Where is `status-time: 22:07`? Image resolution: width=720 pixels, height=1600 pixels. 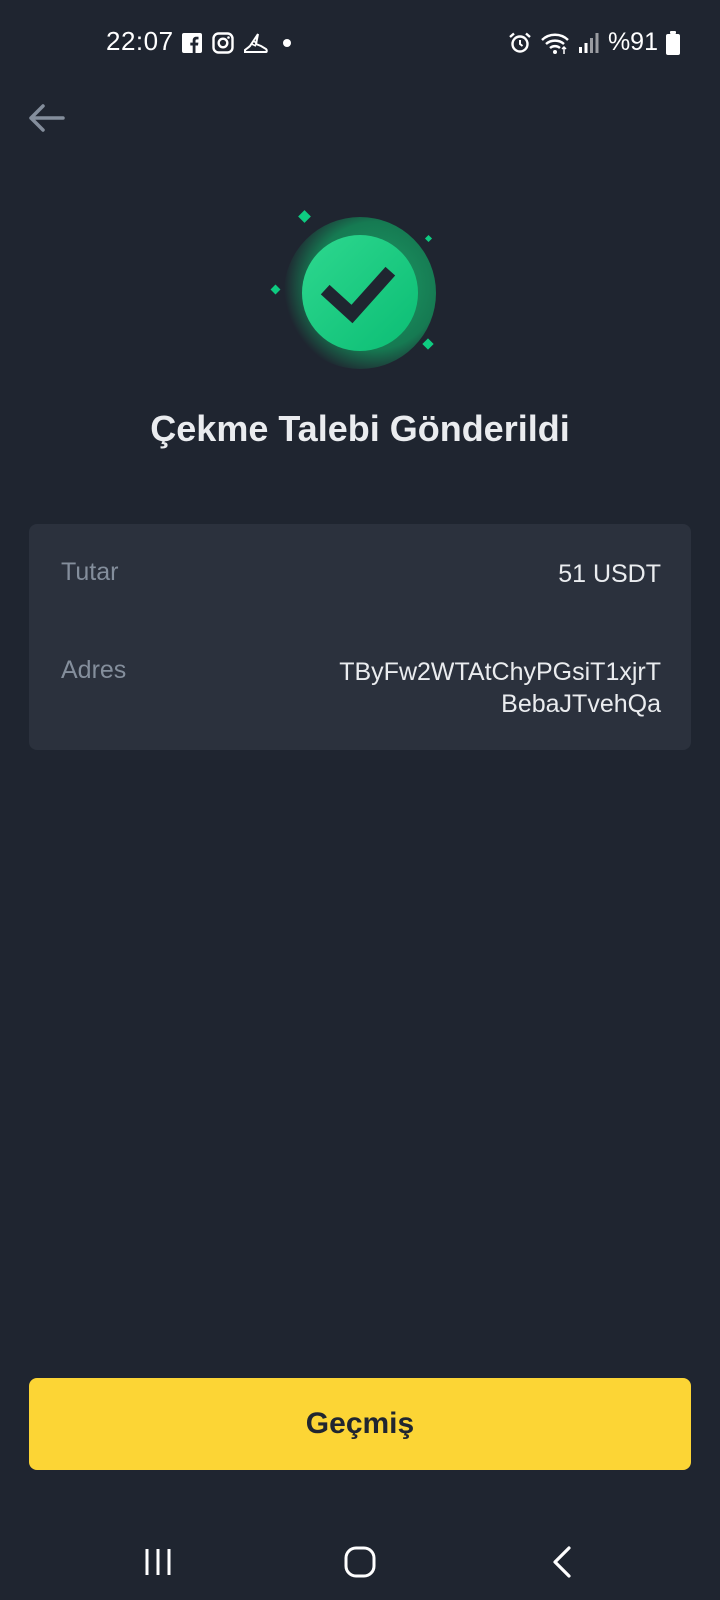 status-time: 22:07 is located at coordinates (140, 41).